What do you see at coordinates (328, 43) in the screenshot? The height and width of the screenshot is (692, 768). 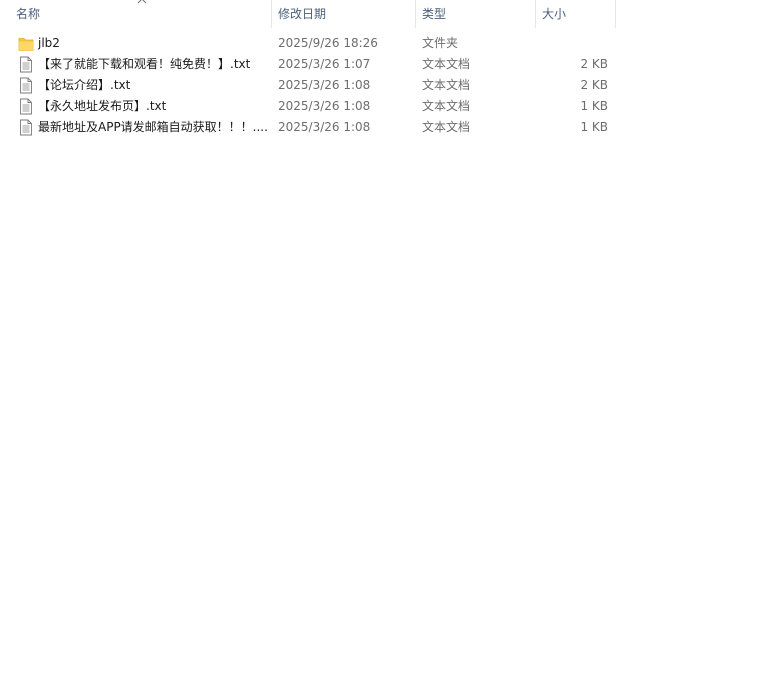 I see `file-date: 2025/9/26 18:26` at bounding box center [328, 43].